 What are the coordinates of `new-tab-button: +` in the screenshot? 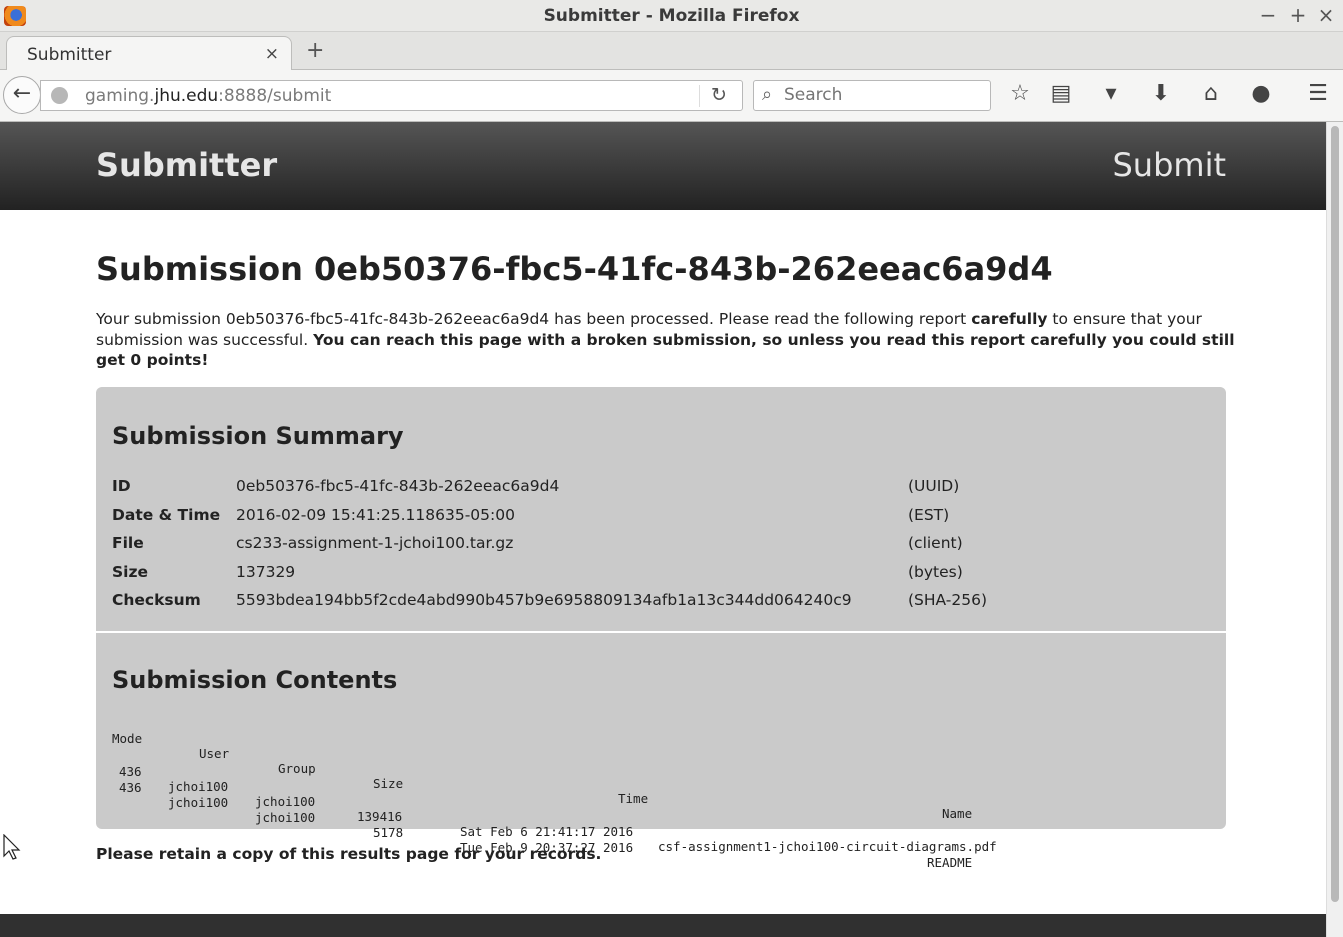 It's located at (315, 50).